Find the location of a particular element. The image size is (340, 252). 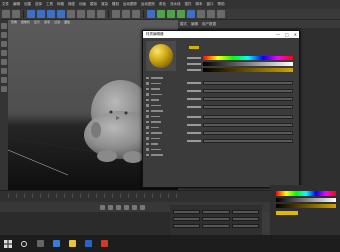

rotation-h-field is located at coordinates (187, 226).